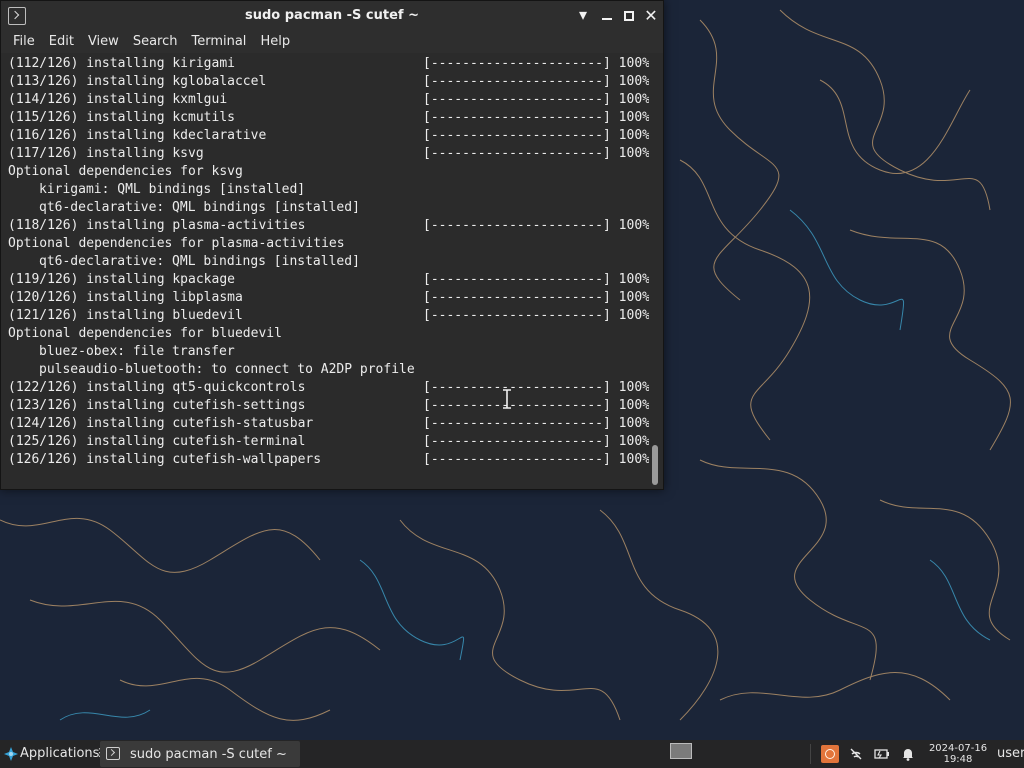  I want to click on menu-view: View, so click(103, 42).